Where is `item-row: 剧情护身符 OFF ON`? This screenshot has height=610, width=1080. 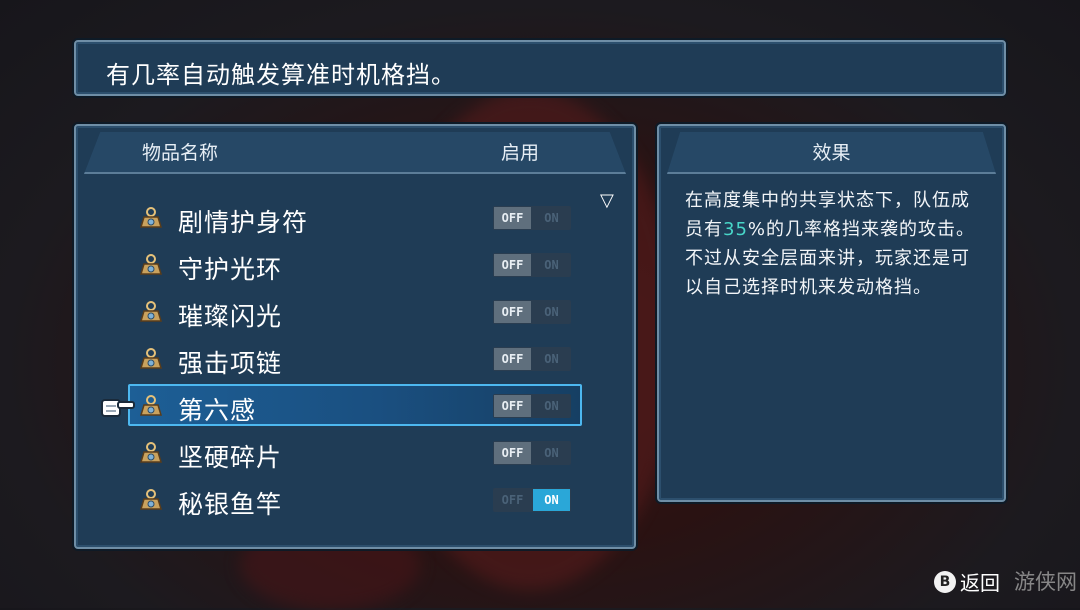
item-row: 剧情护身符 OFF ON is located at coordinates (357, 218).